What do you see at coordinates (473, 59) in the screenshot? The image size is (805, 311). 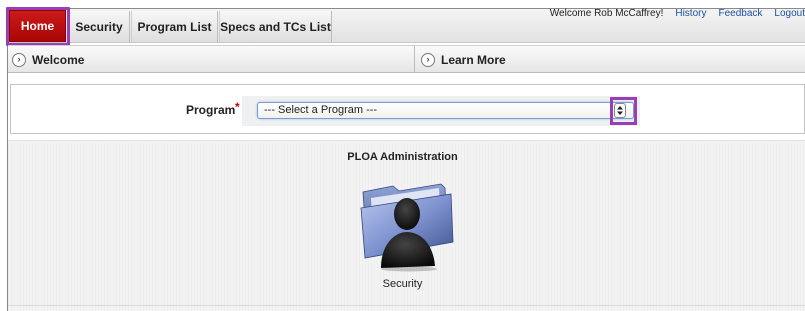 I see `learn-more-section-label: Learn More` at bounding box center [473, 59].